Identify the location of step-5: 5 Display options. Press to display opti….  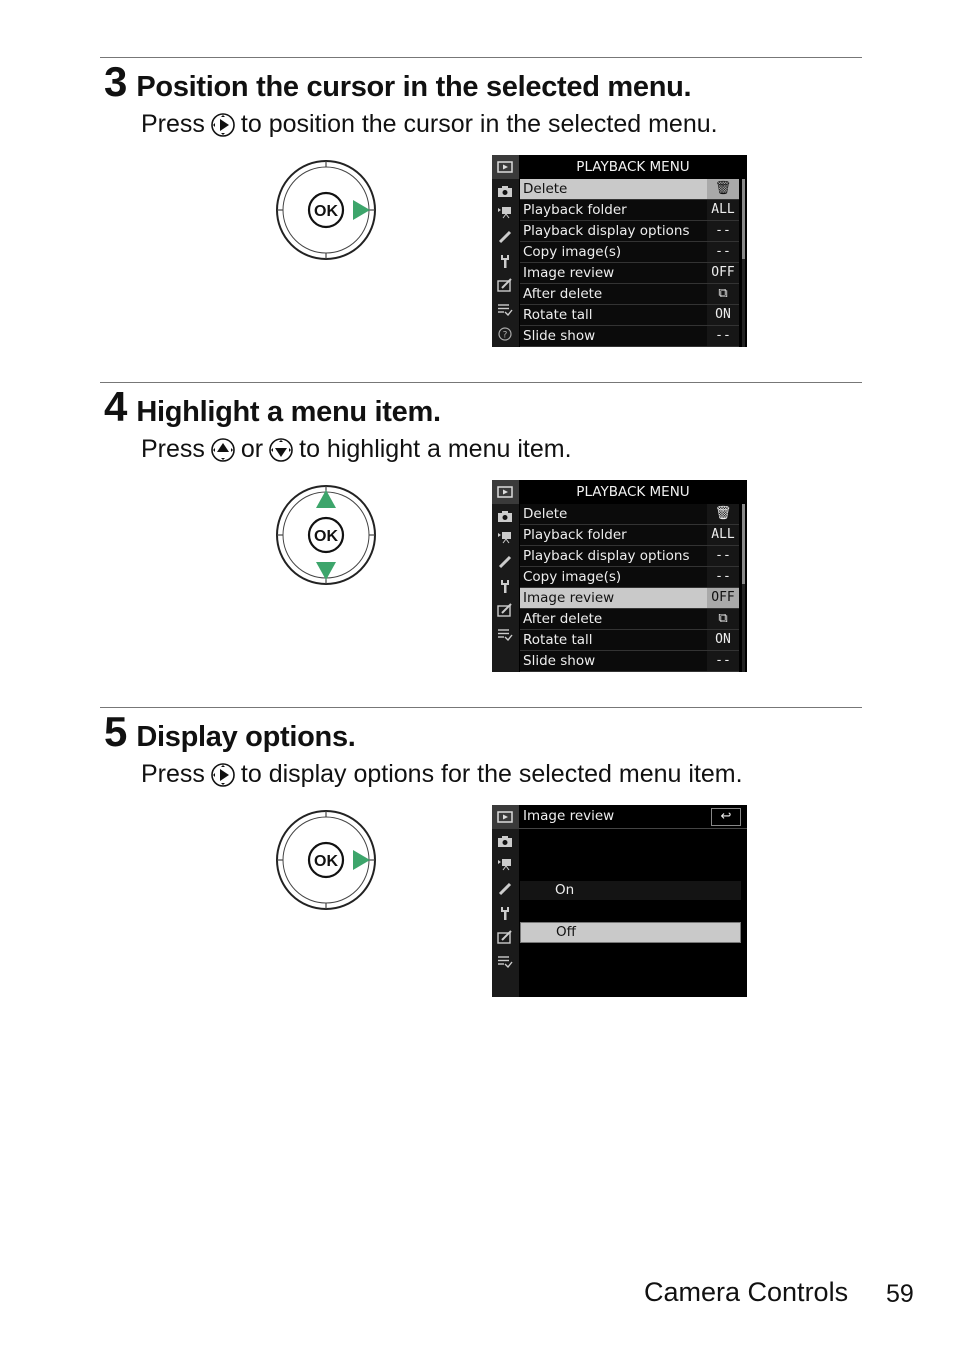
(481, 747).